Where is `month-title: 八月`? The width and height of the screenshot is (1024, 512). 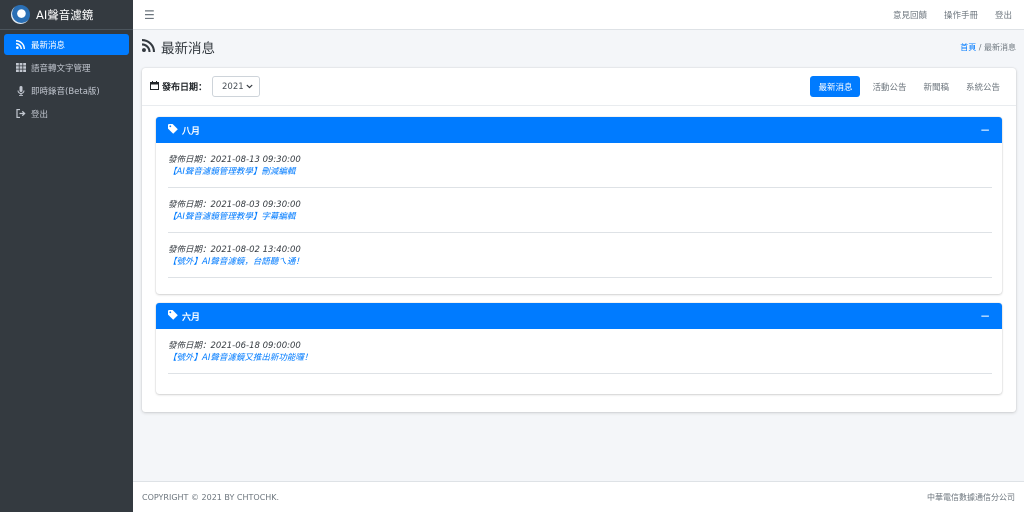
month-title: 八月 is located at coordinates (191, 131).